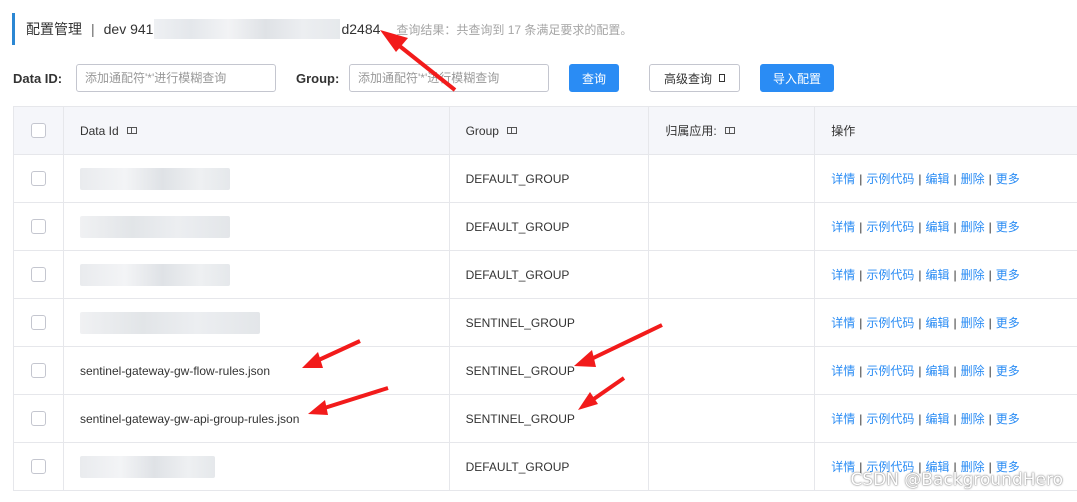  I want to click on query-button-label: 查询, so click(593, 78).